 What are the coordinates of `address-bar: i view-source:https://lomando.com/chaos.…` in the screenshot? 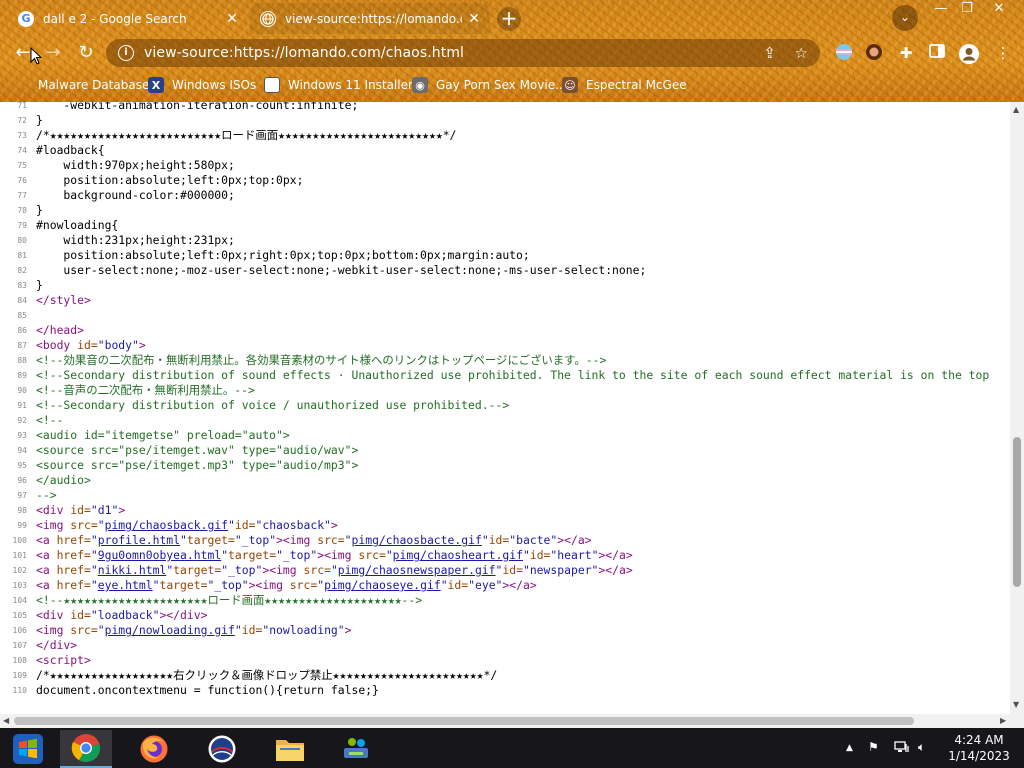 It's located at (463, 53).